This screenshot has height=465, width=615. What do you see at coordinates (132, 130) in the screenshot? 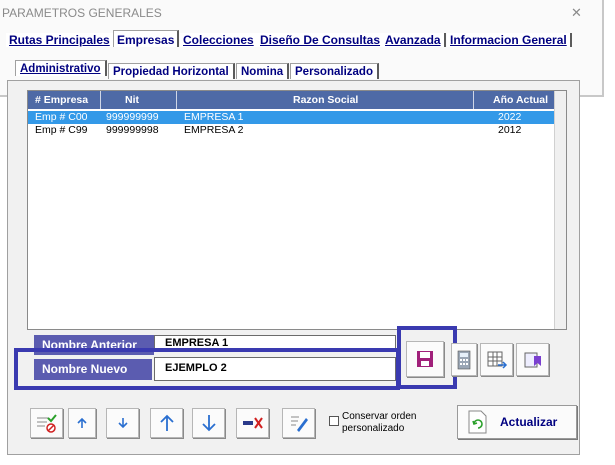
I see `cell-nit: 999999998` at bounding box center [132, 130].